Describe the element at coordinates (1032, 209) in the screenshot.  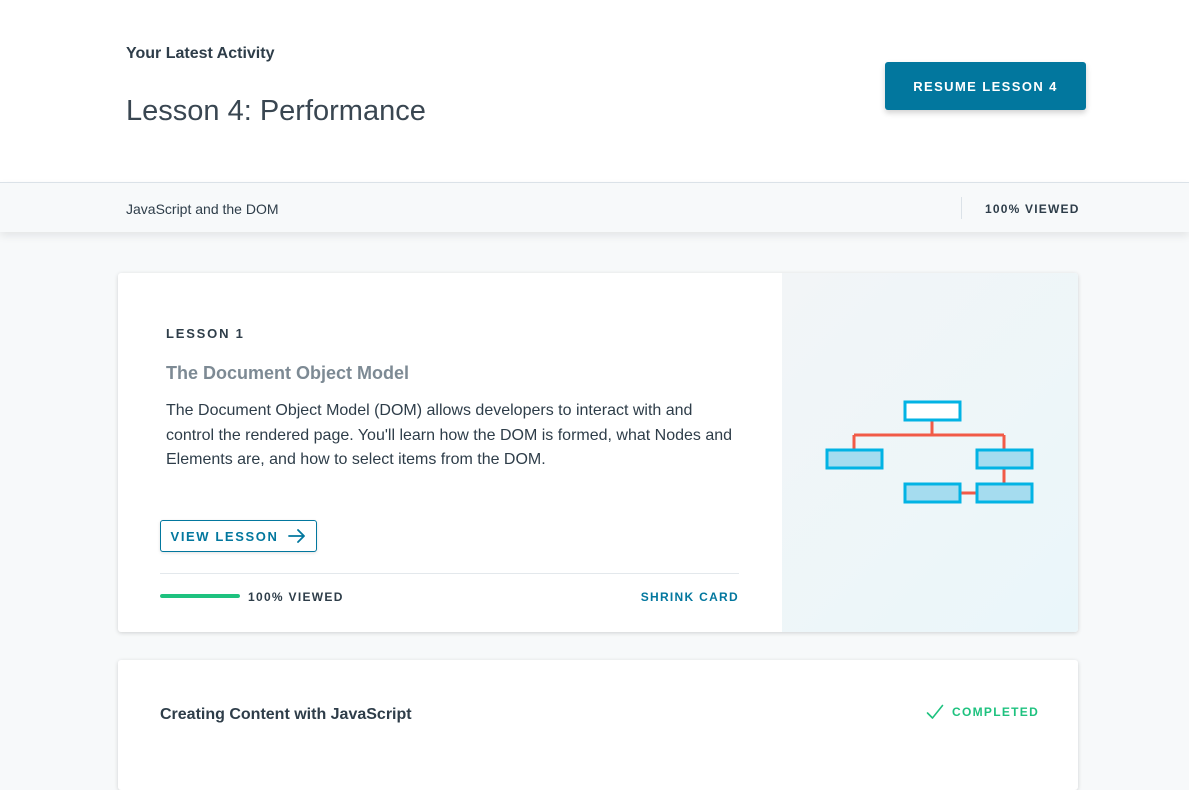
I see `course-viewed-status: 100% Viewed` at that location.